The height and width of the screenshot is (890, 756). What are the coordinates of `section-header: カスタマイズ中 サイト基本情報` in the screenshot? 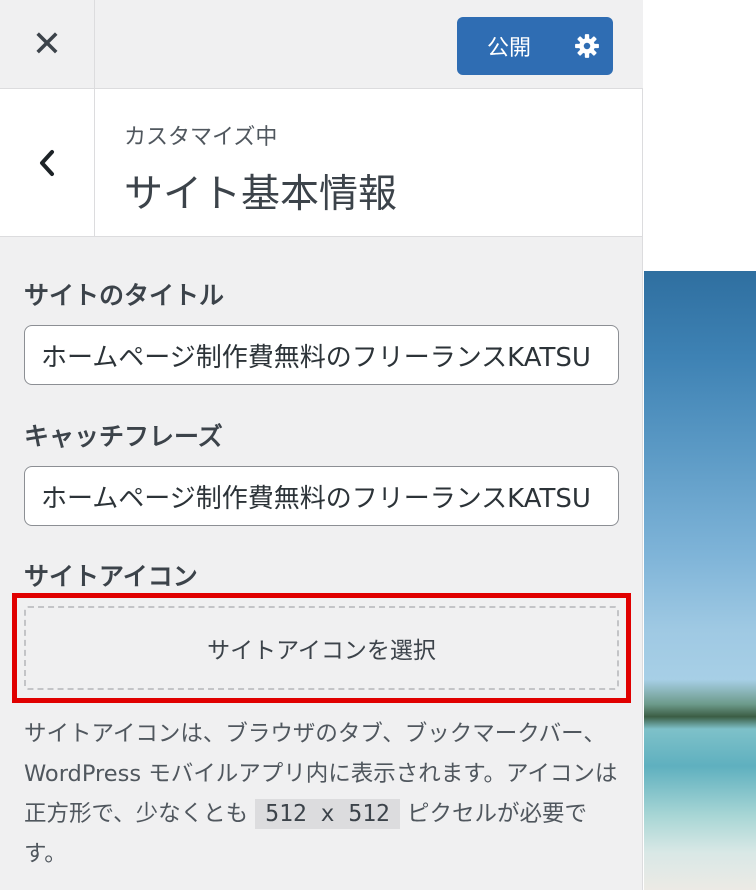 It's located at (321, 163).